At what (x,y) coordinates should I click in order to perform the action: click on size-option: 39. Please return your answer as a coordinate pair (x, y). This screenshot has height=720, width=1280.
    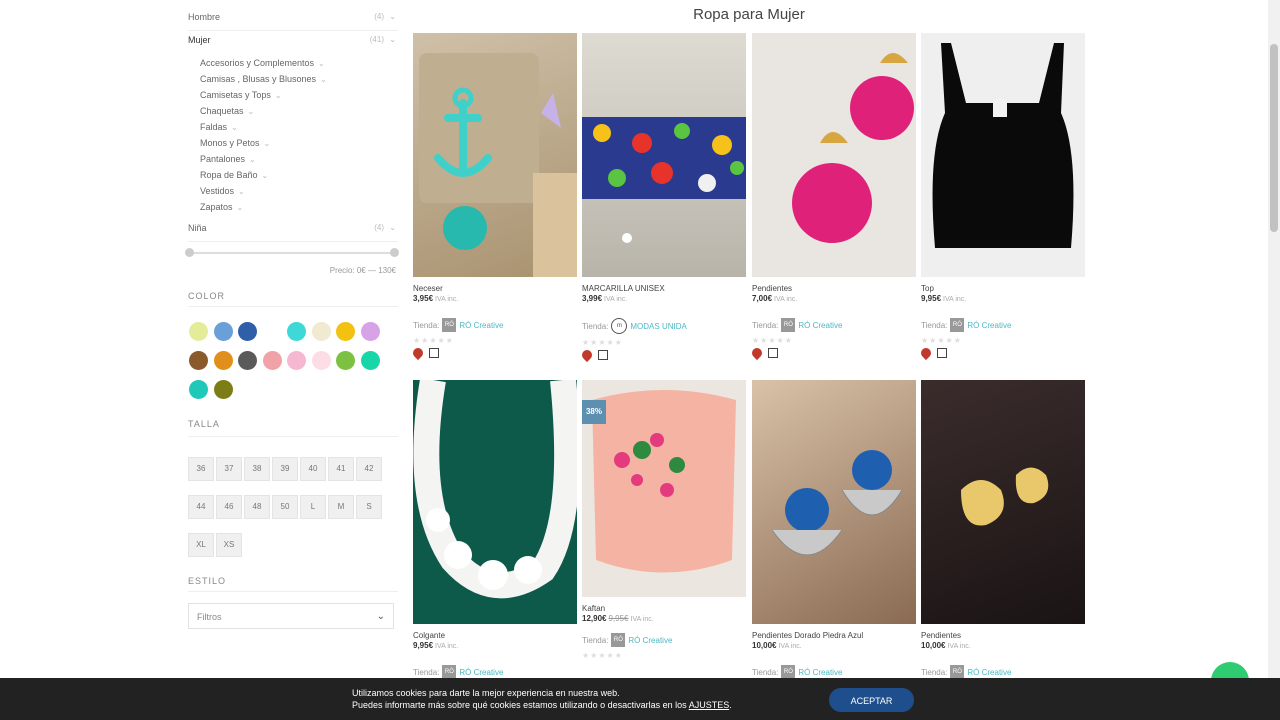
    Looking at the image, I should click on (285, 469).